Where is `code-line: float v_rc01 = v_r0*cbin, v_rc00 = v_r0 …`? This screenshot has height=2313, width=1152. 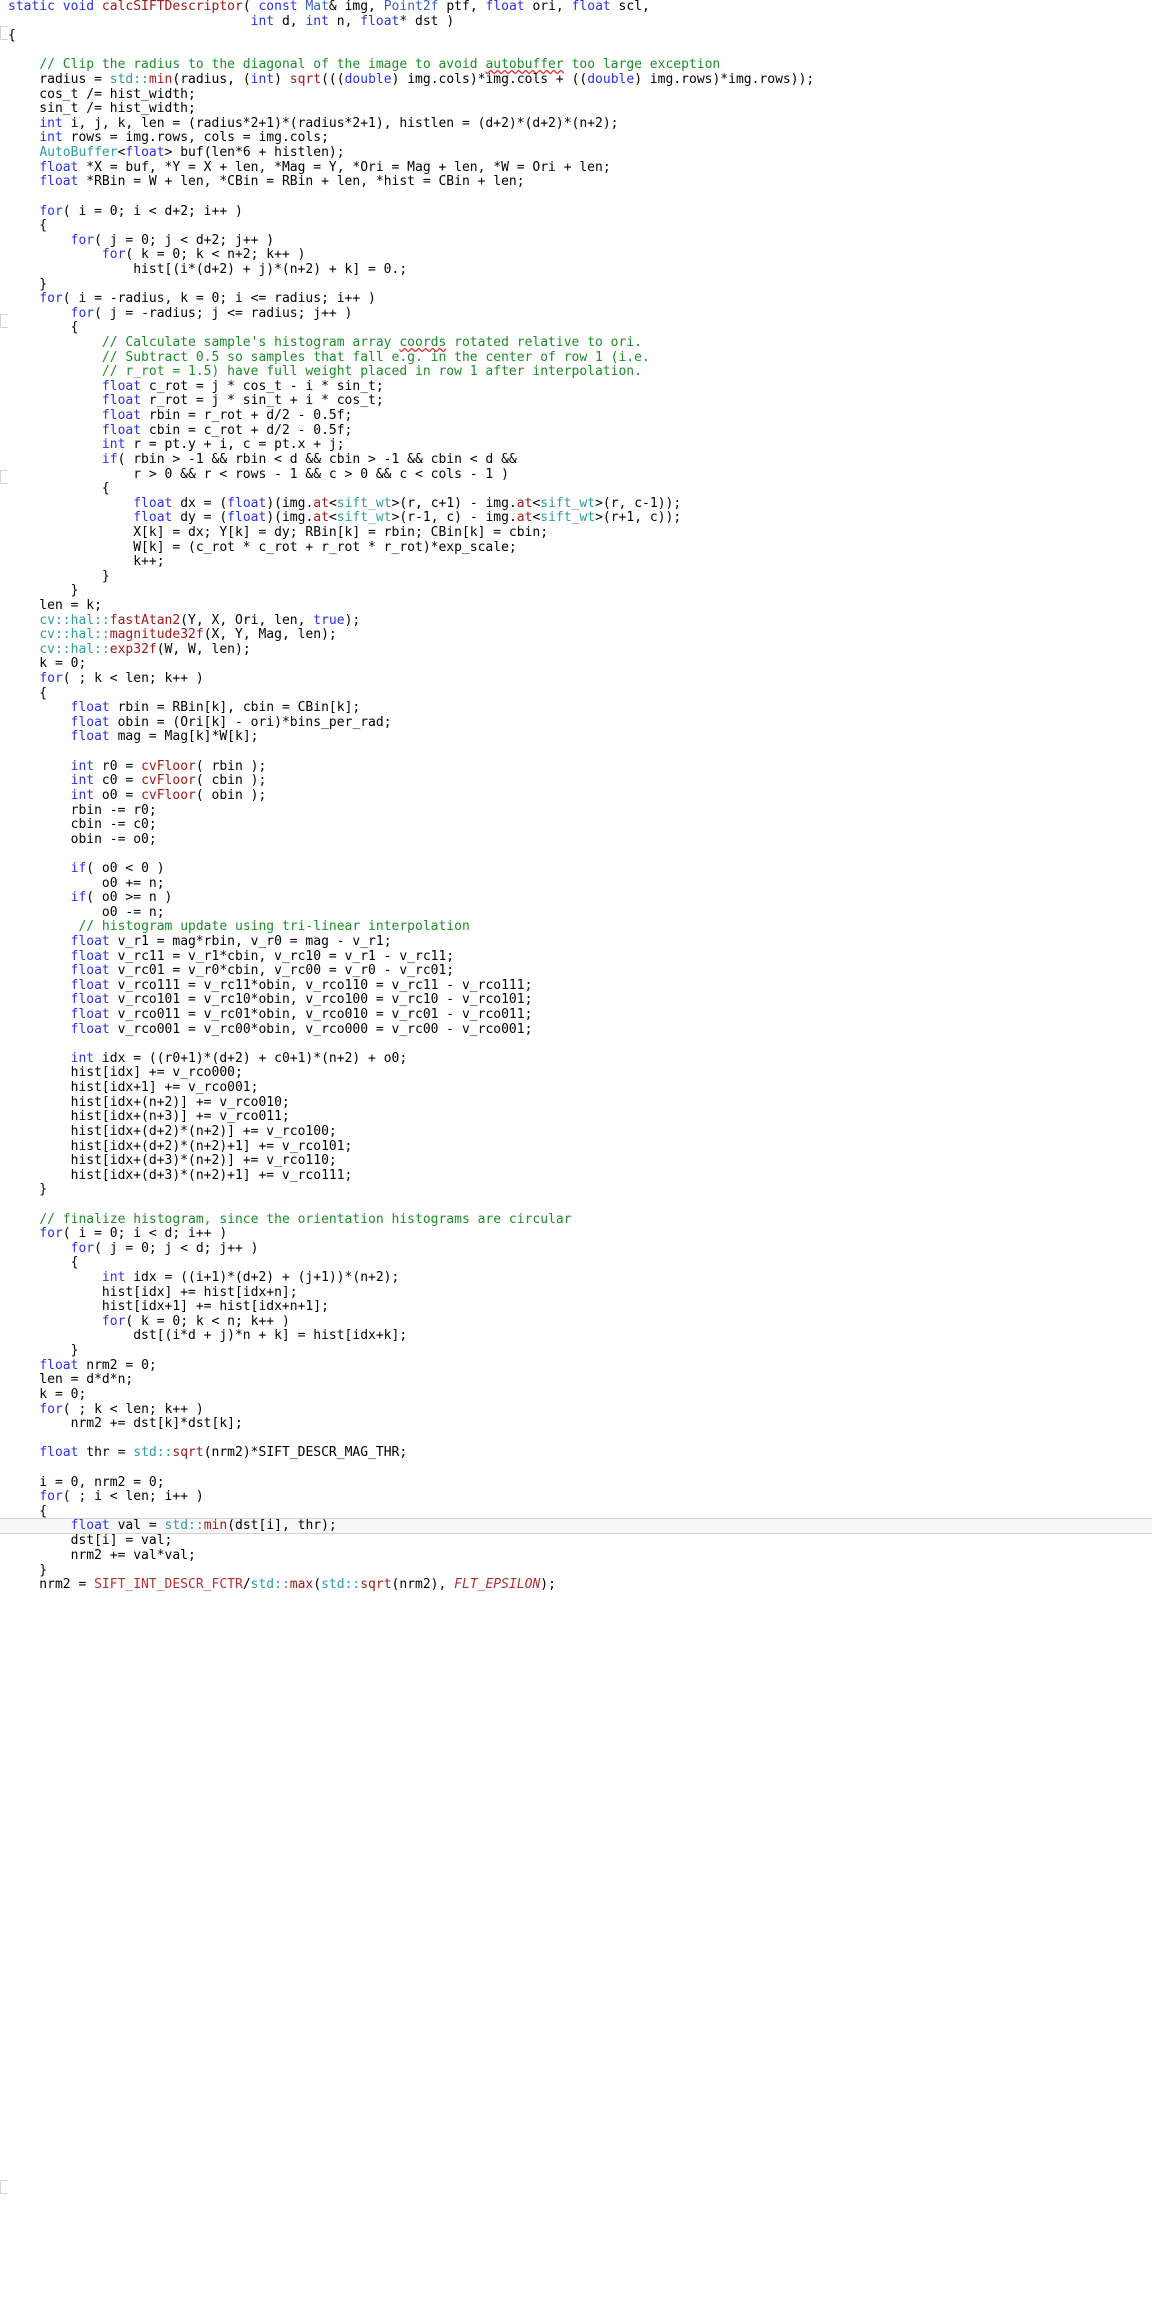
code-line: float v_rc01 = v_r0*cbin, v_rc00 = v_r0 … is located at coordinates (576, 971).